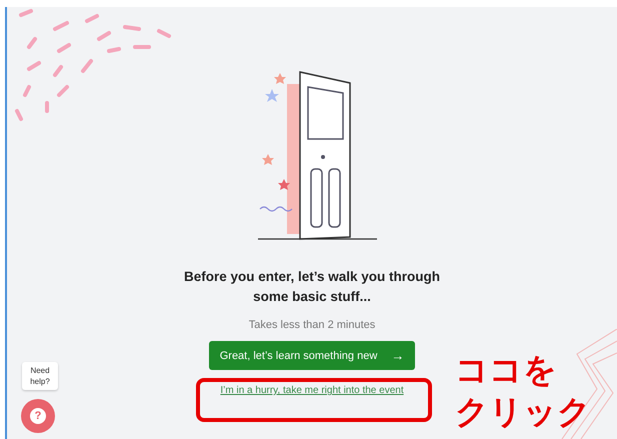 The image size is (617, 439). What do you see at coordinates (312, 325) in the screenshot?
I see `duration-note: Takes less than 2 minutes` at bounding box center [312, 325].